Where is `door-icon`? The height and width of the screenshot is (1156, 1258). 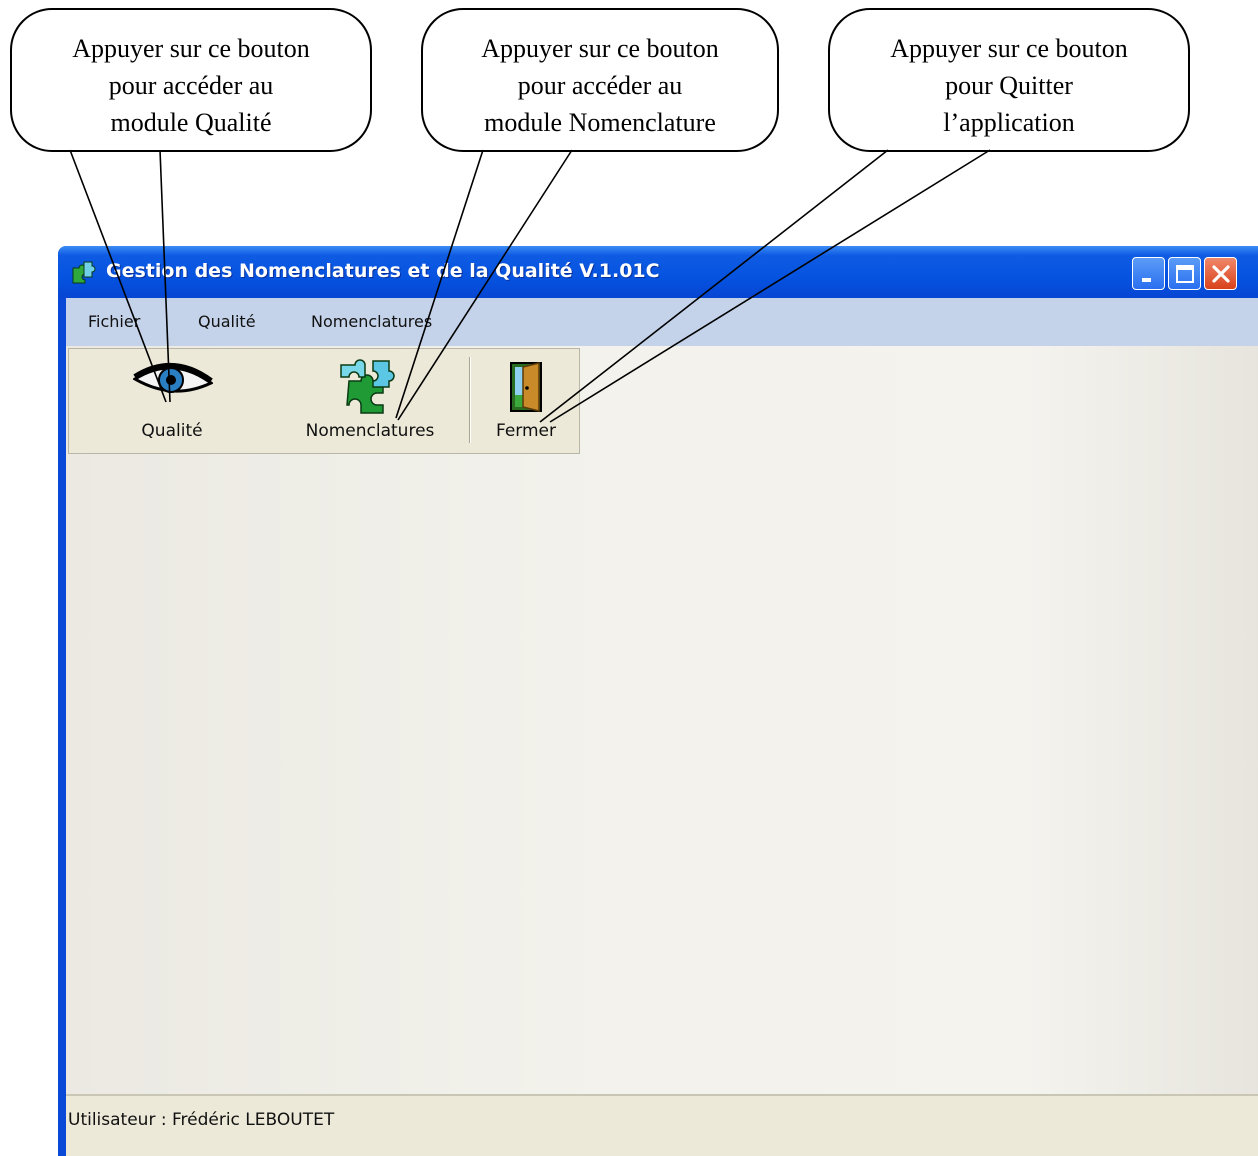
door-icon is located at coordinates (526, 389).